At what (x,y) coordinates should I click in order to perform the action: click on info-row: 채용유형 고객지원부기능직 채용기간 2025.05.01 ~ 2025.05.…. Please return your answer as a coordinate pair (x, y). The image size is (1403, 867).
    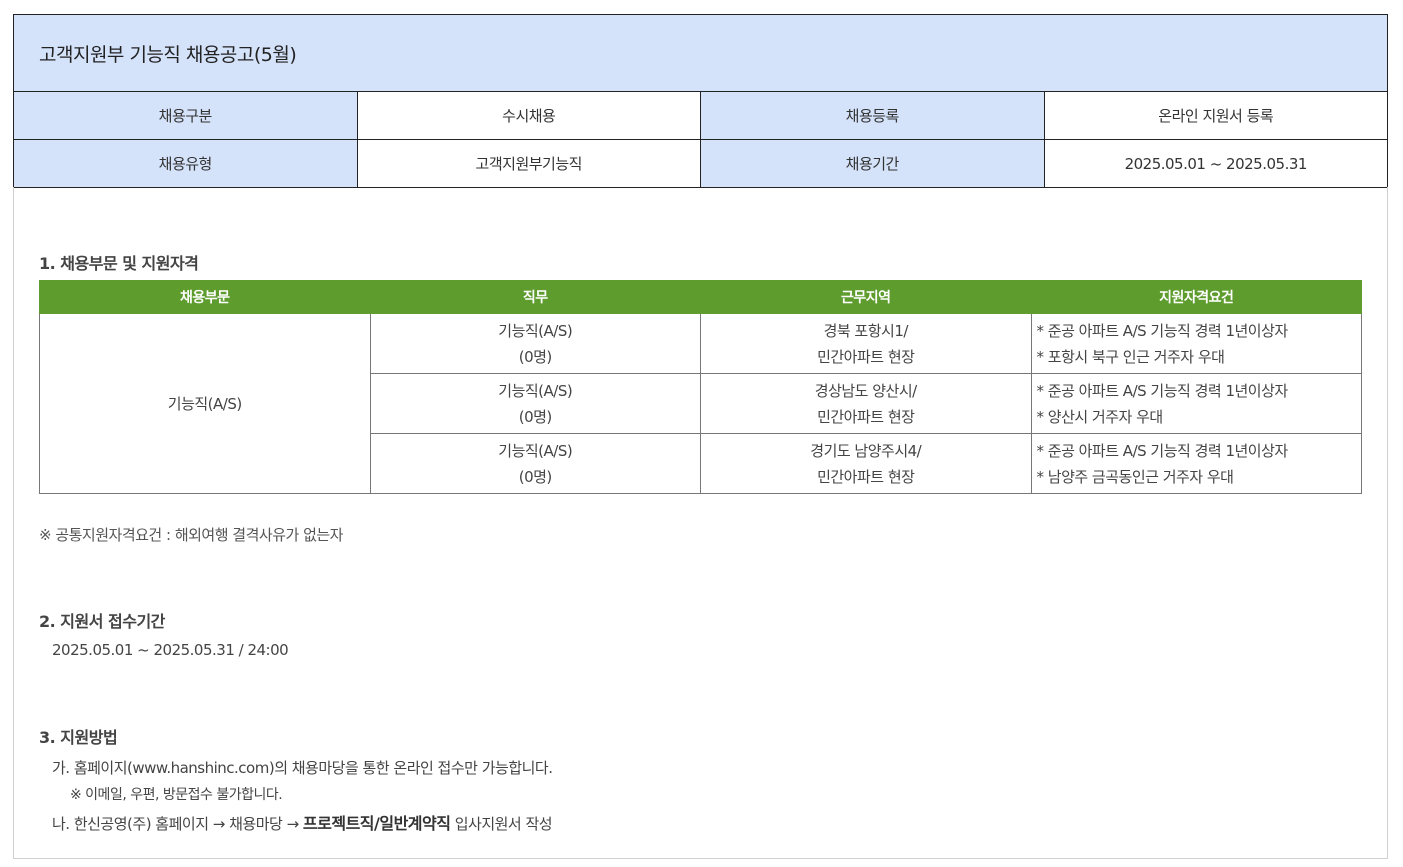
    Looking at the image, I should click on (700, 163).